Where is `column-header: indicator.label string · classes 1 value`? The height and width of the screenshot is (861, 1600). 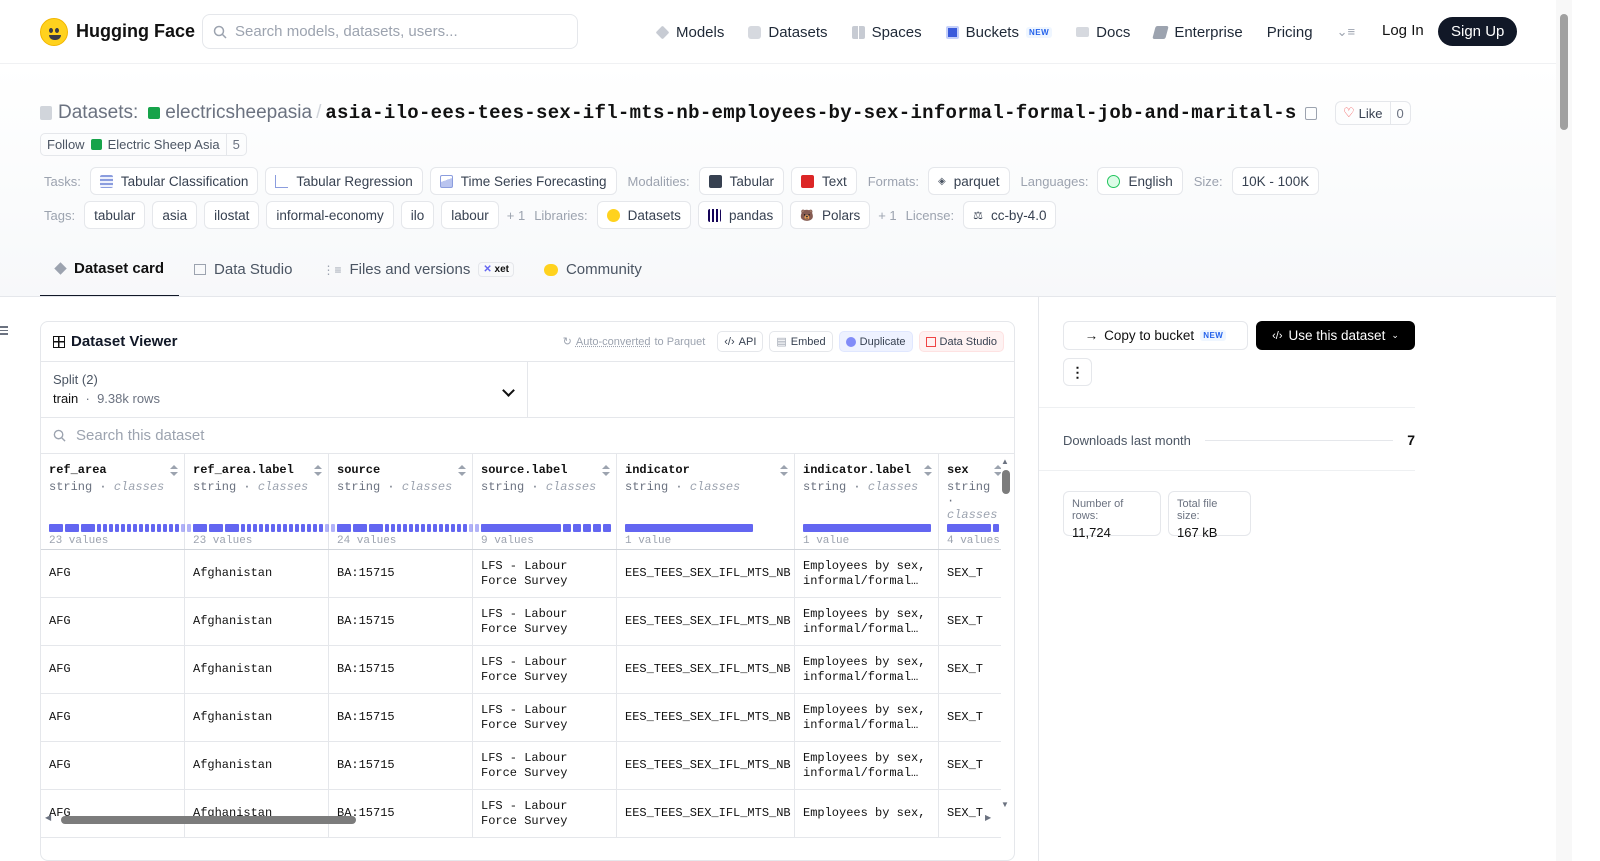
column-header: indicator.label string · classes 1 value is located at coordinates (867, 501).